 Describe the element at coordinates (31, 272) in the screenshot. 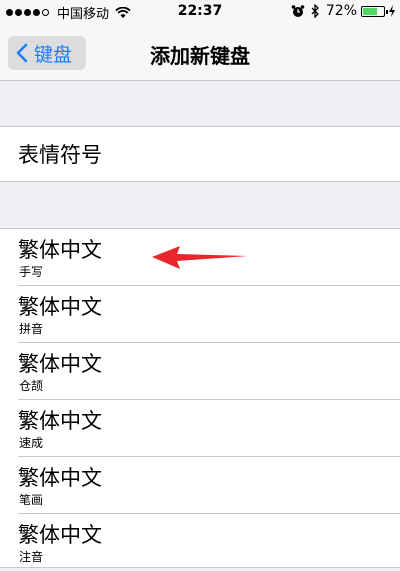

I see `keyboard-method: 手写` at that location.